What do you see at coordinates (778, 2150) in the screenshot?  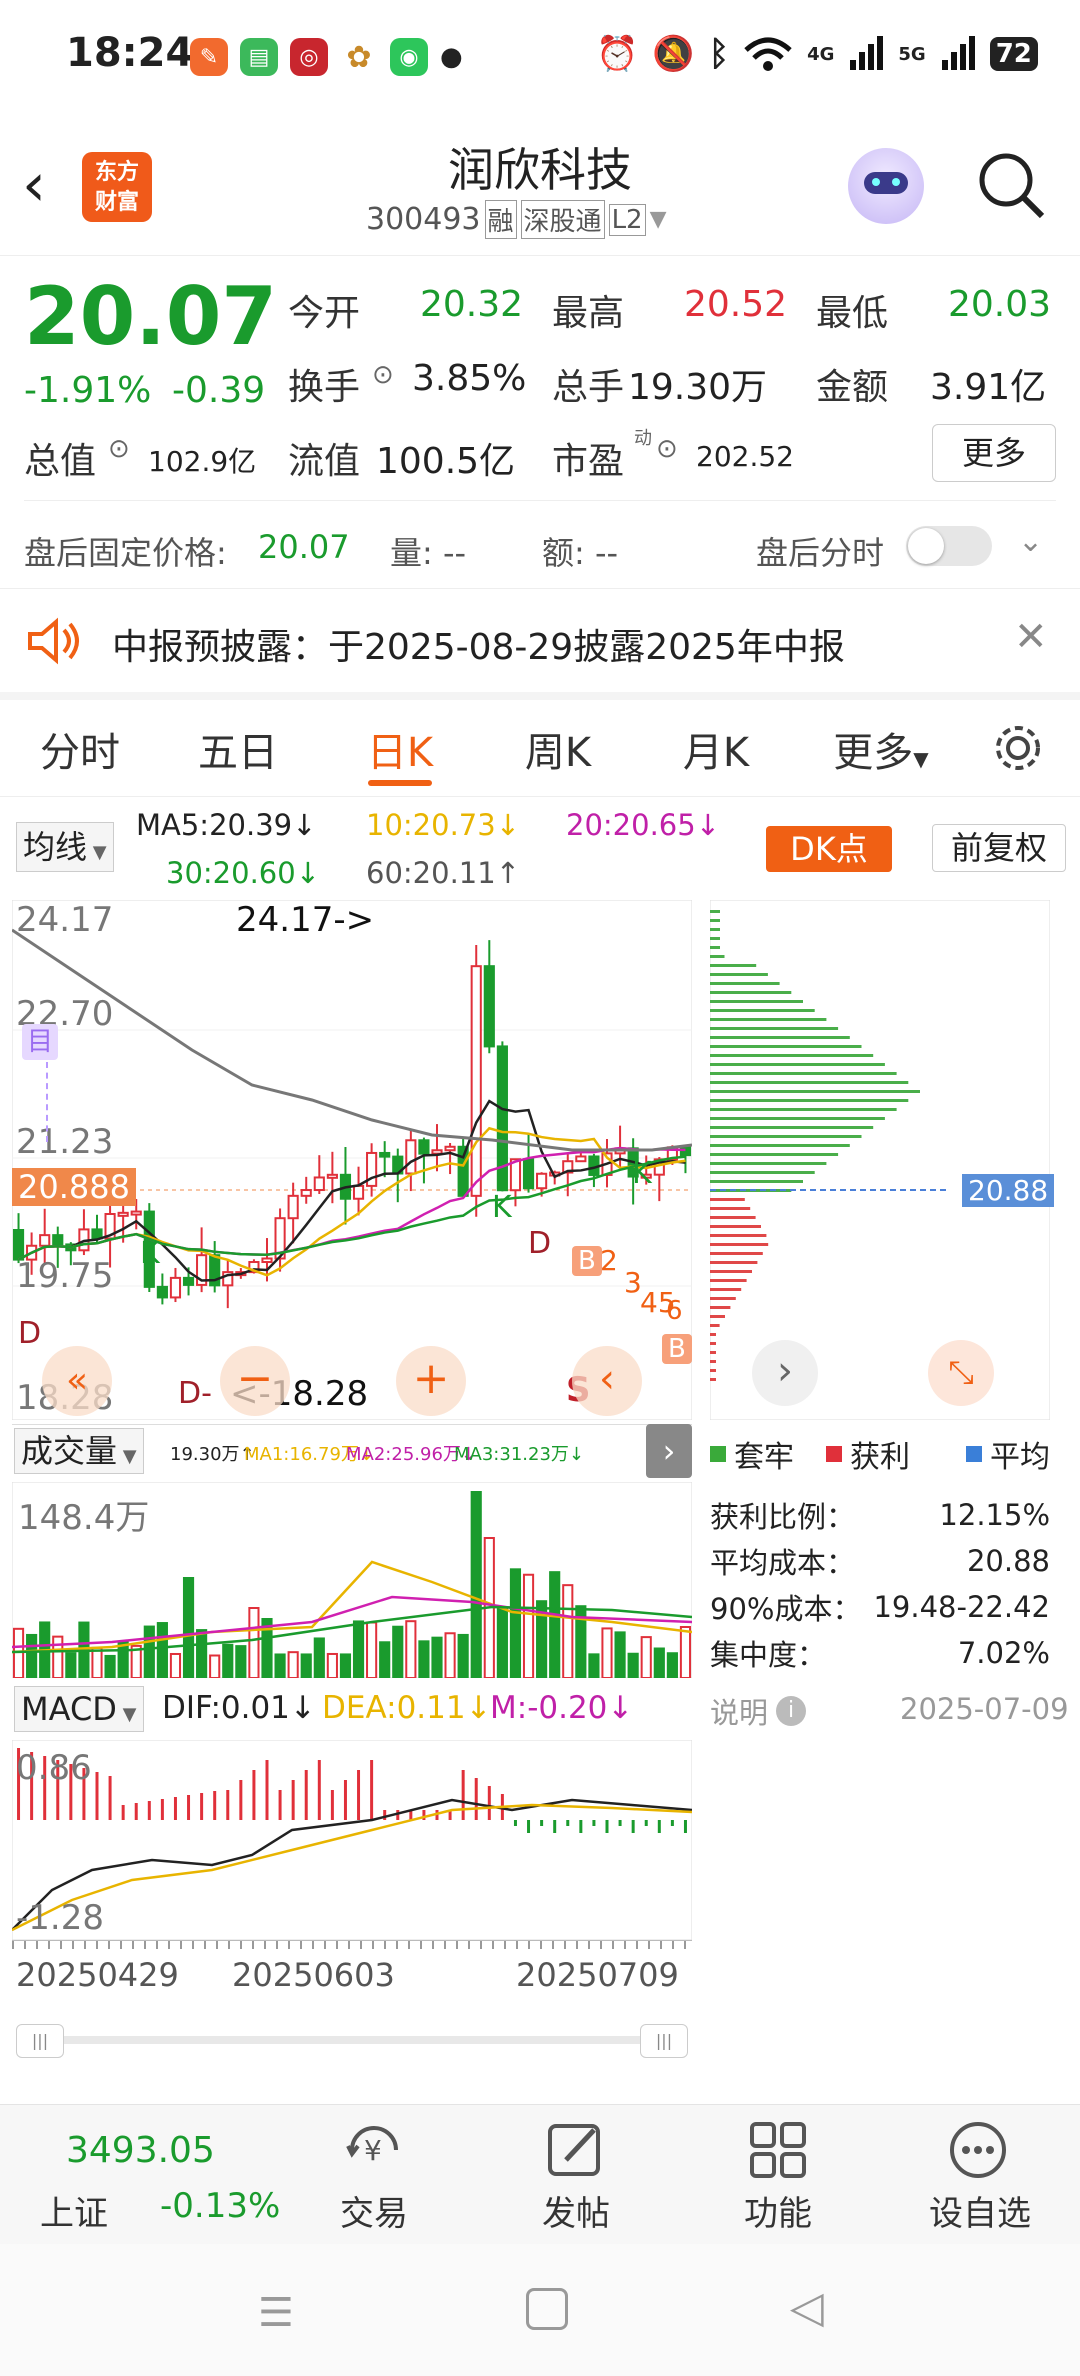 I see `grid-icon` at bounding box center [778, 2150].